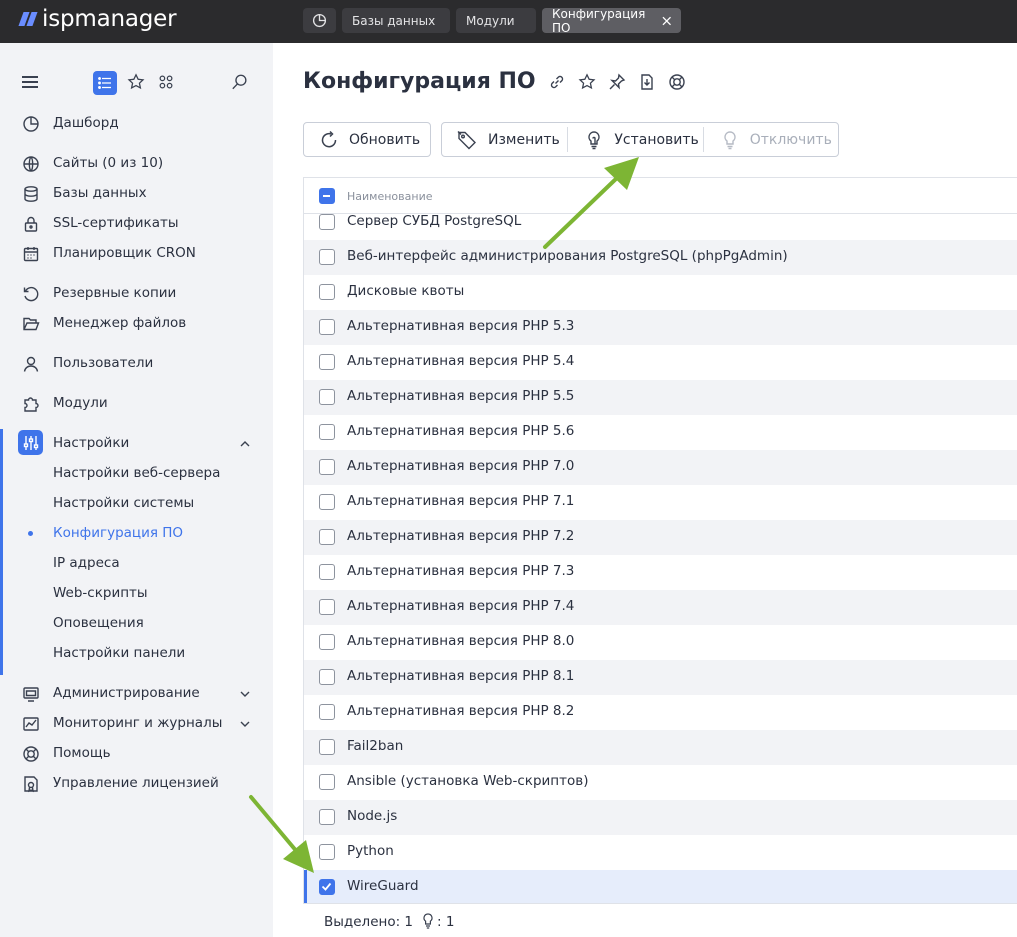  What do you see at coordinates (136, 593) in the screenshot?
I see `sidebar-subitem-web-scripts: Web-скрипты` at bounding box center [136, 593].